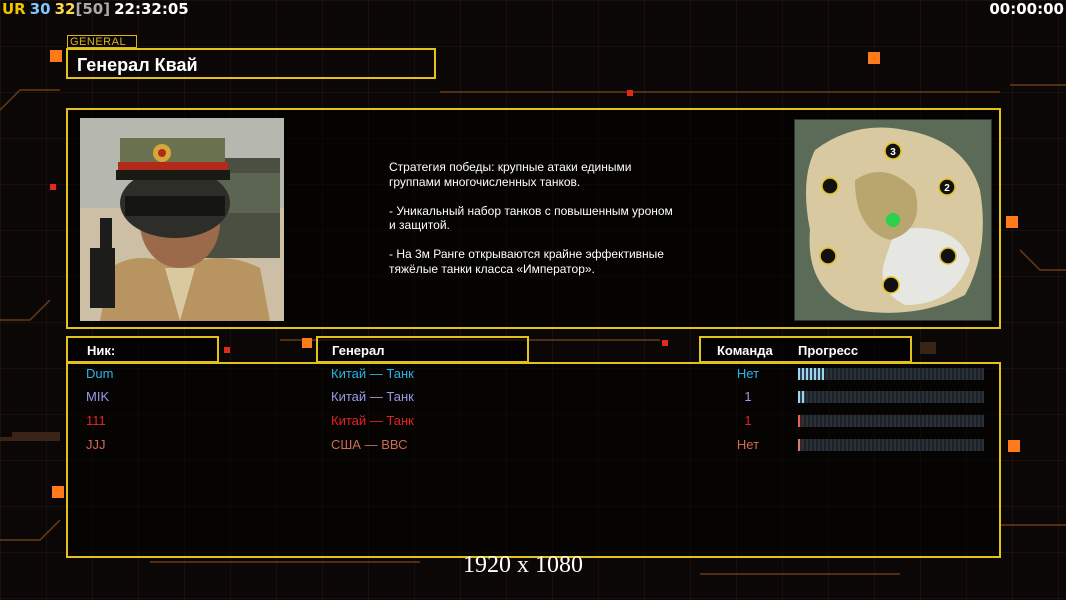 This screenshot has width=1066, height=600. I want to click on header-general-box: Генерал, so click(422, 349).